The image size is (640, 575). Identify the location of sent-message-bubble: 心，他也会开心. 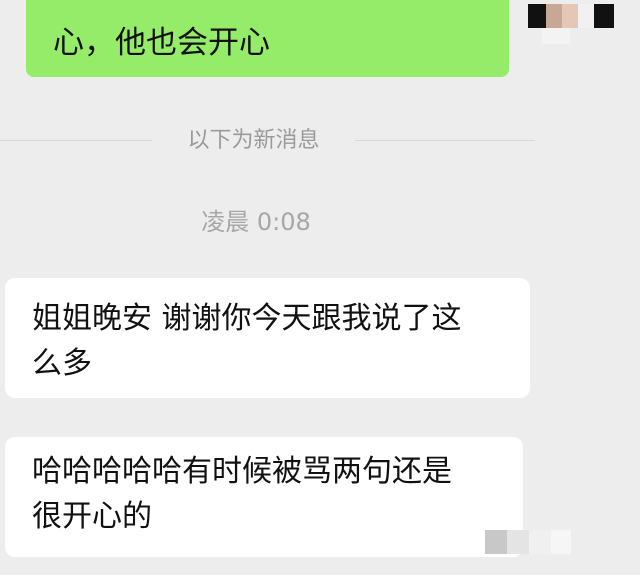
(267, 38).